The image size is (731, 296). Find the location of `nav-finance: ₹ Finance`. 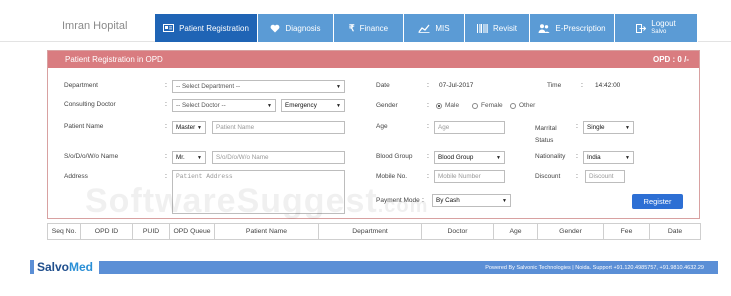

nav-finance: ₹ Finance is located at coordinates (369, 28).